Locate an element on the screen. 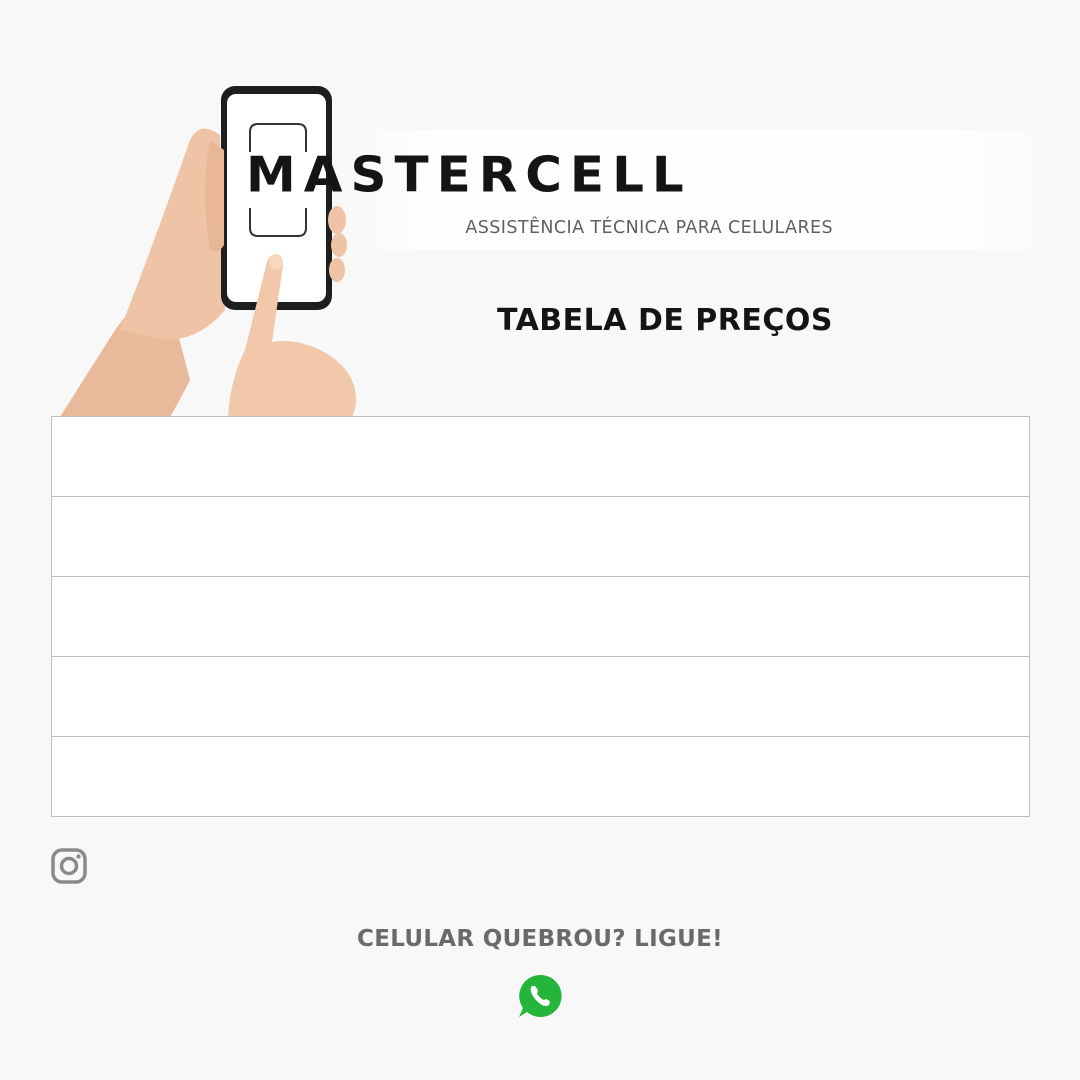  cta-text: CELULAR QUEBROU? LIGUE! is located at coordinates (540, 939).